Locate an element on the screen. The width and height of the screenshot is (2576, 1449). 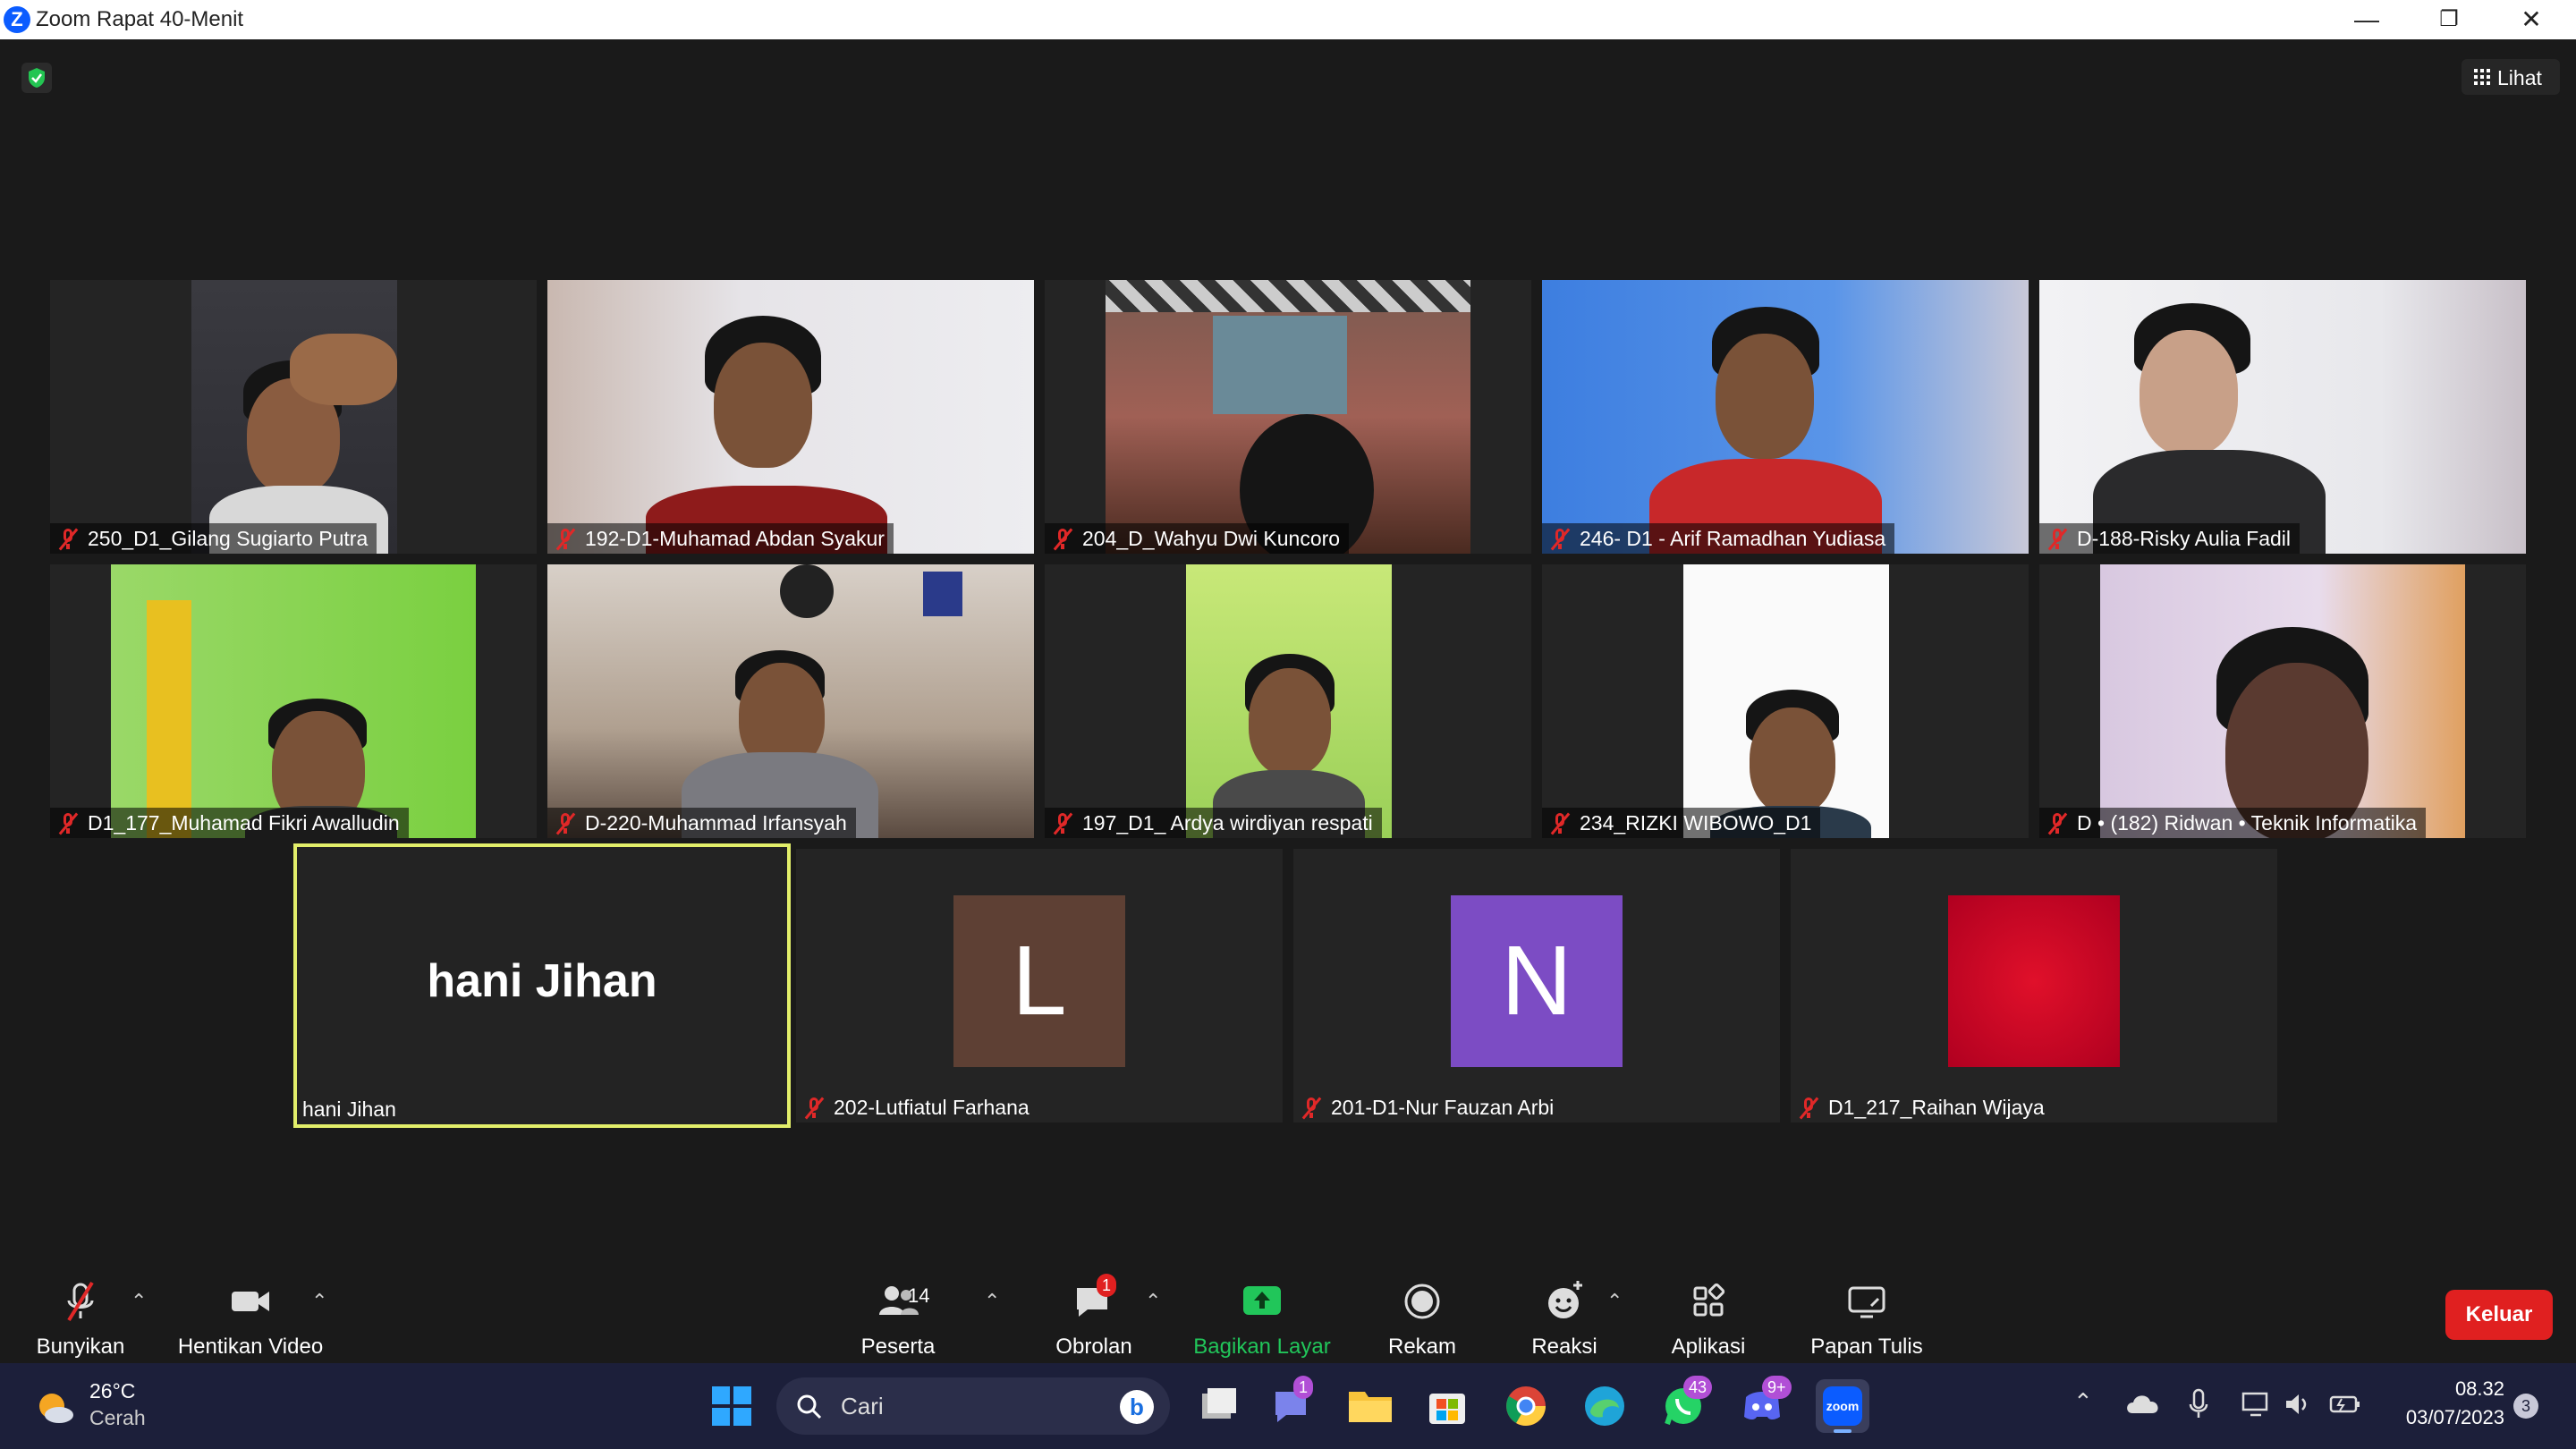
zoom-logo-icon: Z is located at coordinates (17, 19).